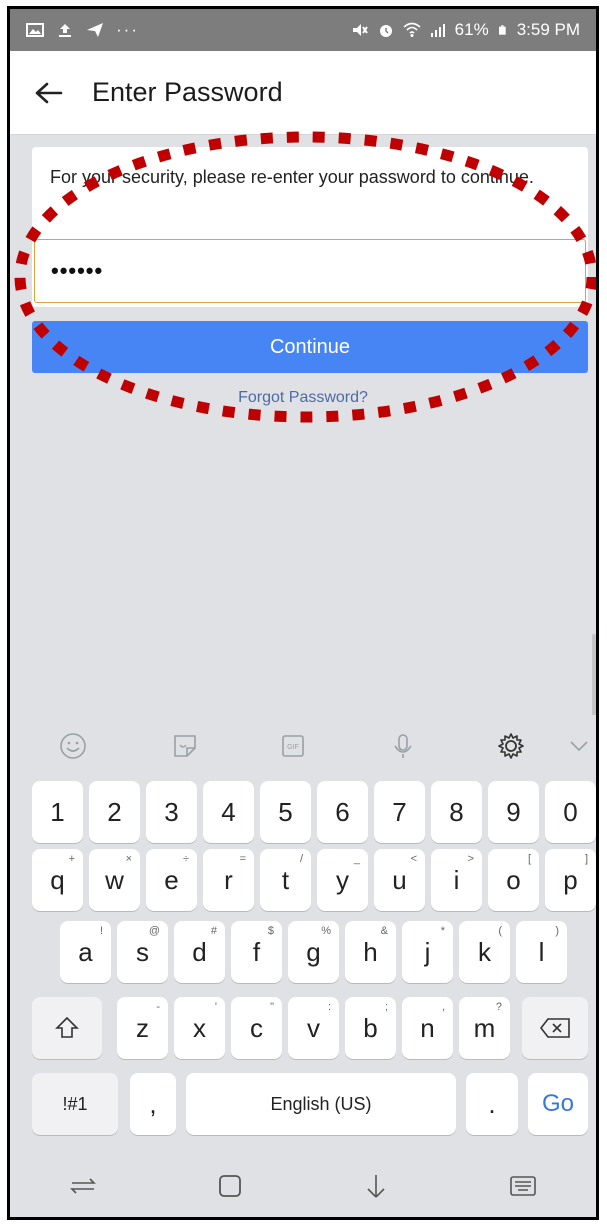 This screenshot has width=607, height=1226. What do you see at coordinates (558, 1104) in the screenshot?
I see `go-key: Go` at bounding box center [558, 1104].